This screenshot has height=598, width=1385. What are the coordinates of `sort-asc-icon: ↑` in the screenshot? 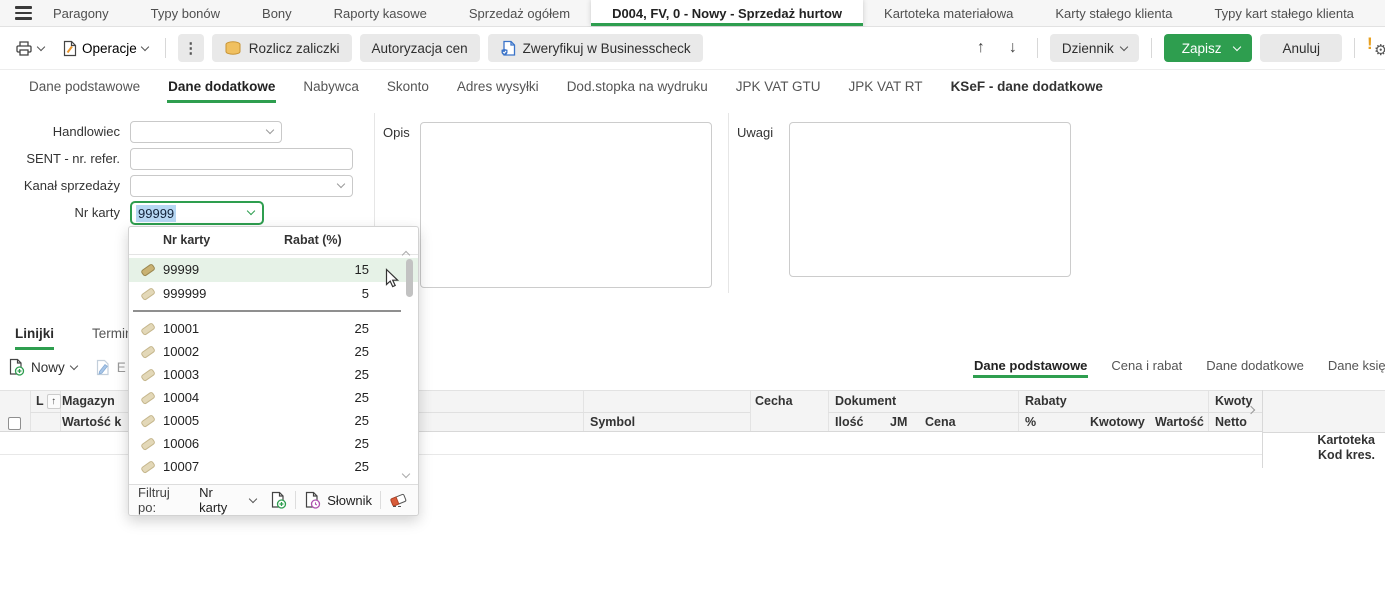 It's located at (53, 401).